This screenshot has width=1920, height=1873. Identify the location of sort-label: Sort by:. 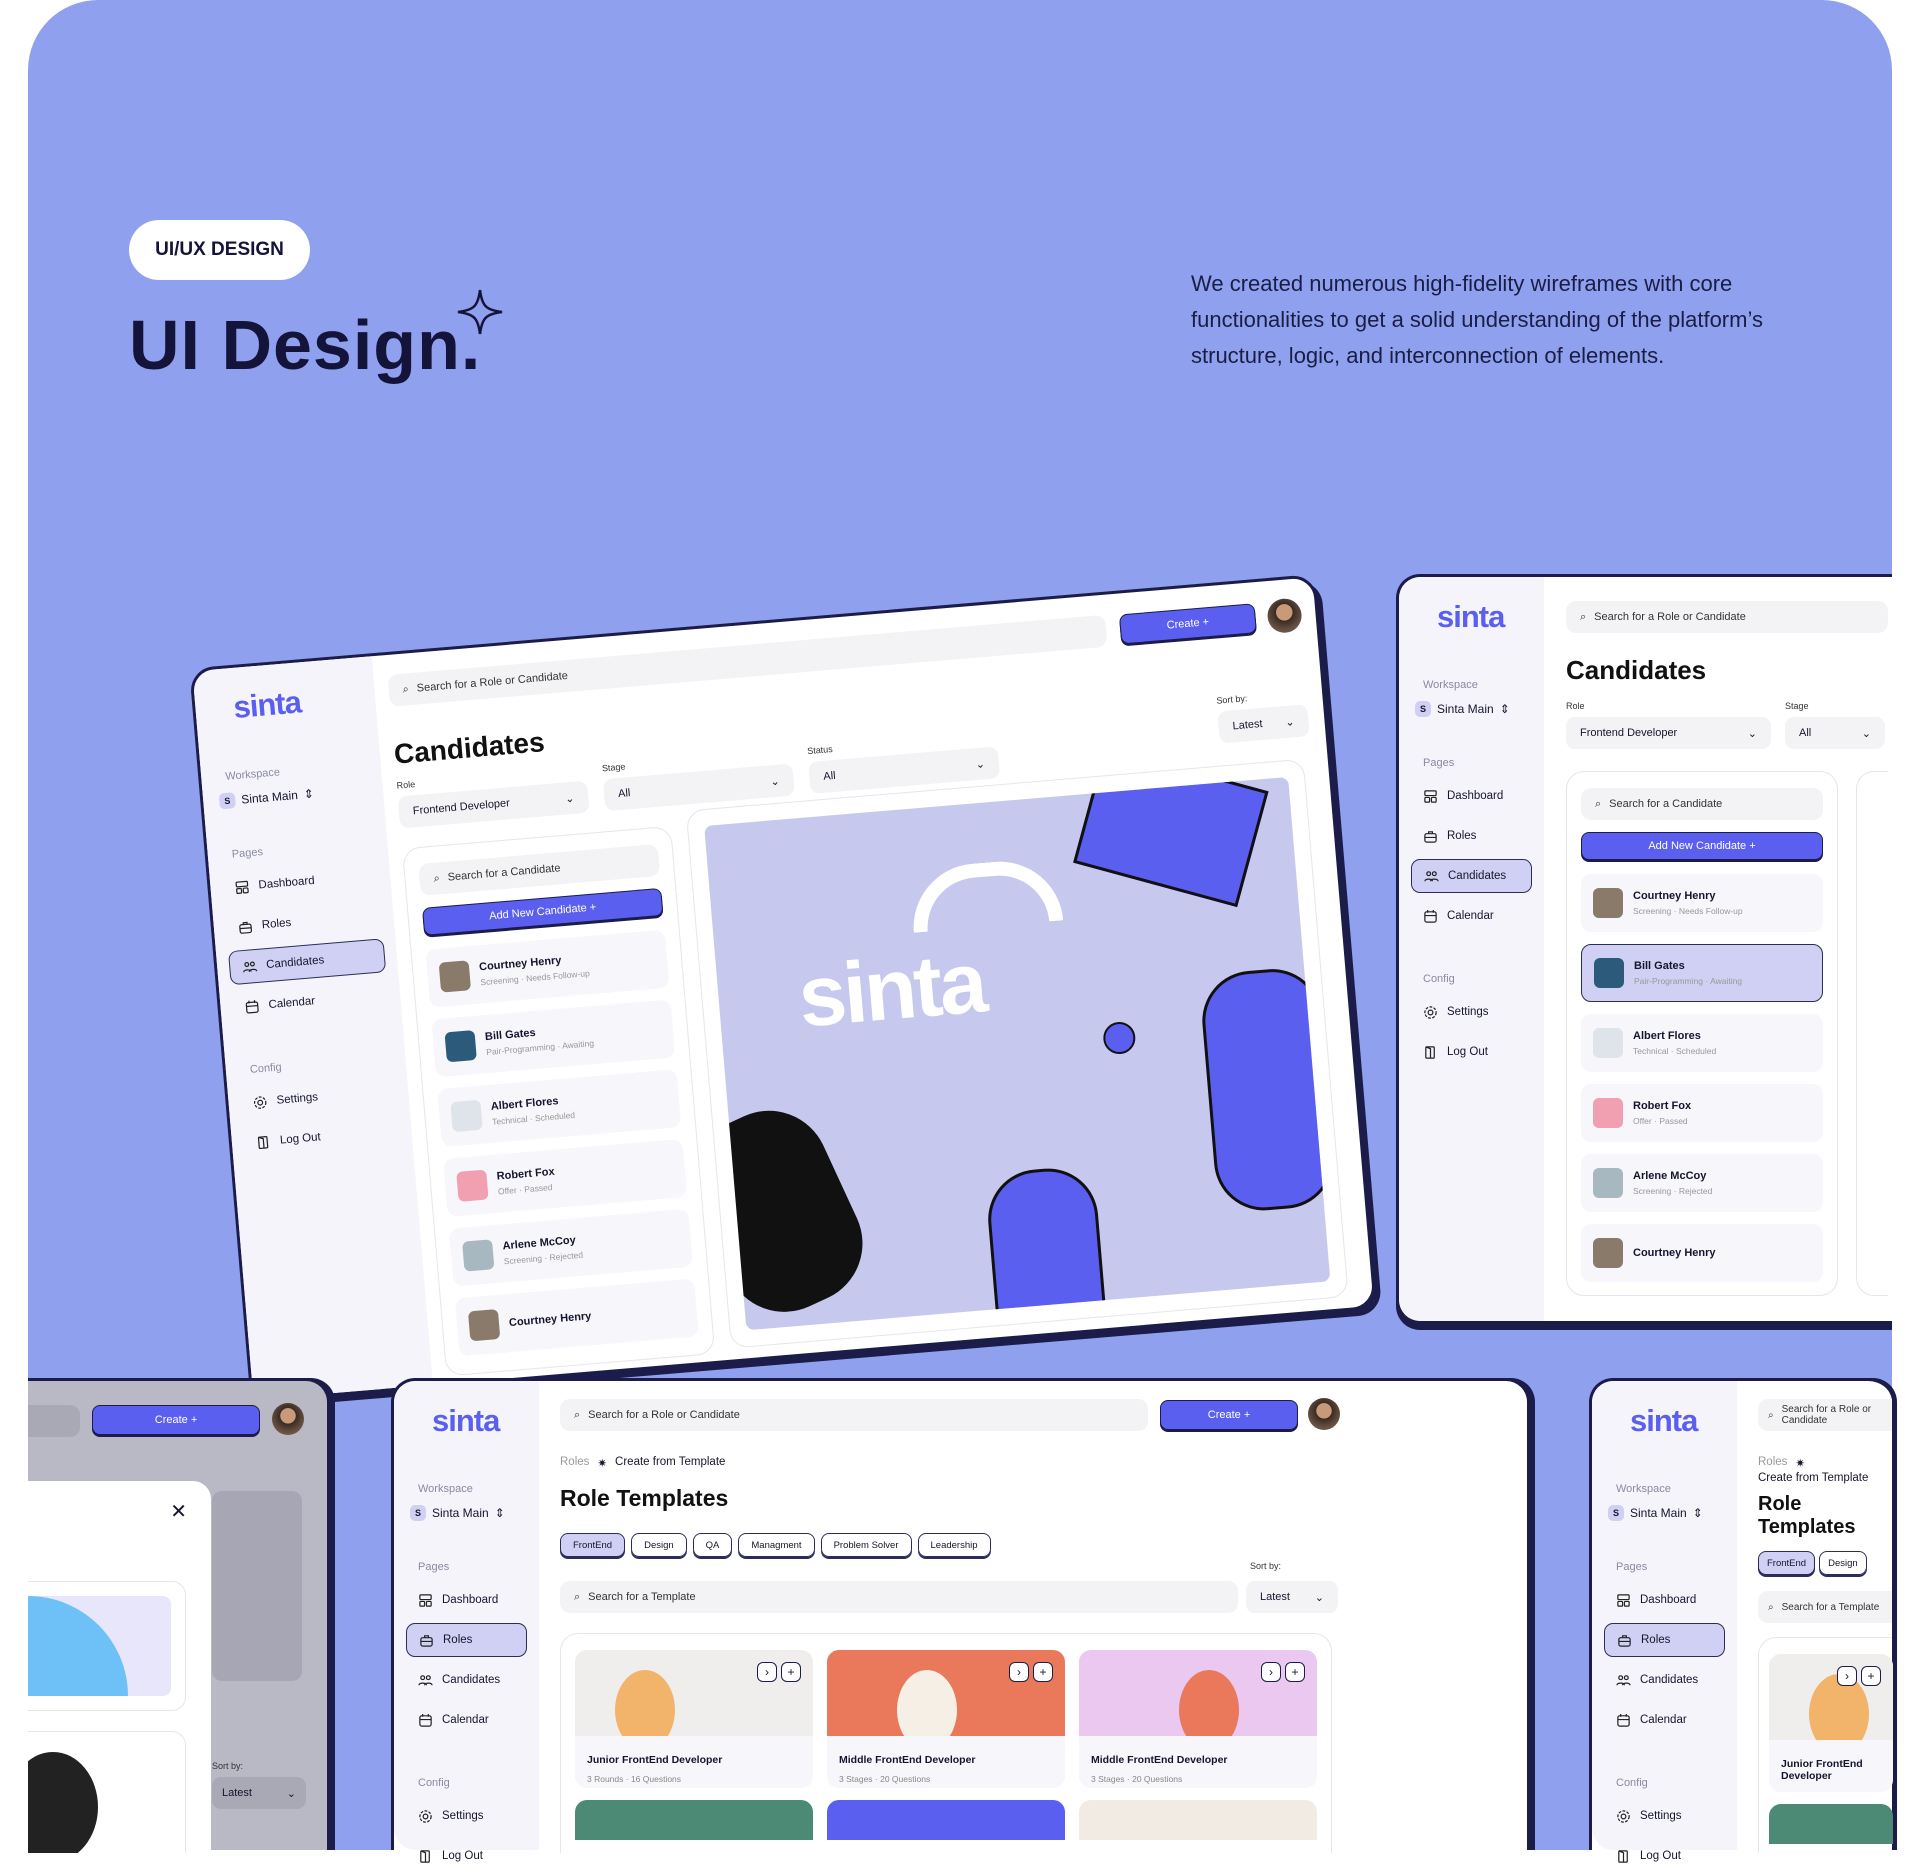
(228, 1766).